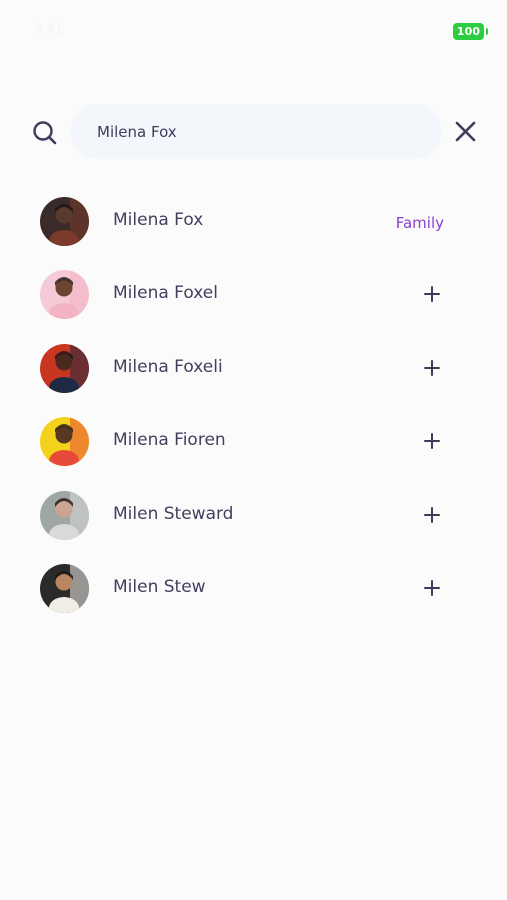  What do you see at coordinates (253, 232) in the screenshot?
I see `list-item: Milena Fox Family` at bounding box center [253, 232].